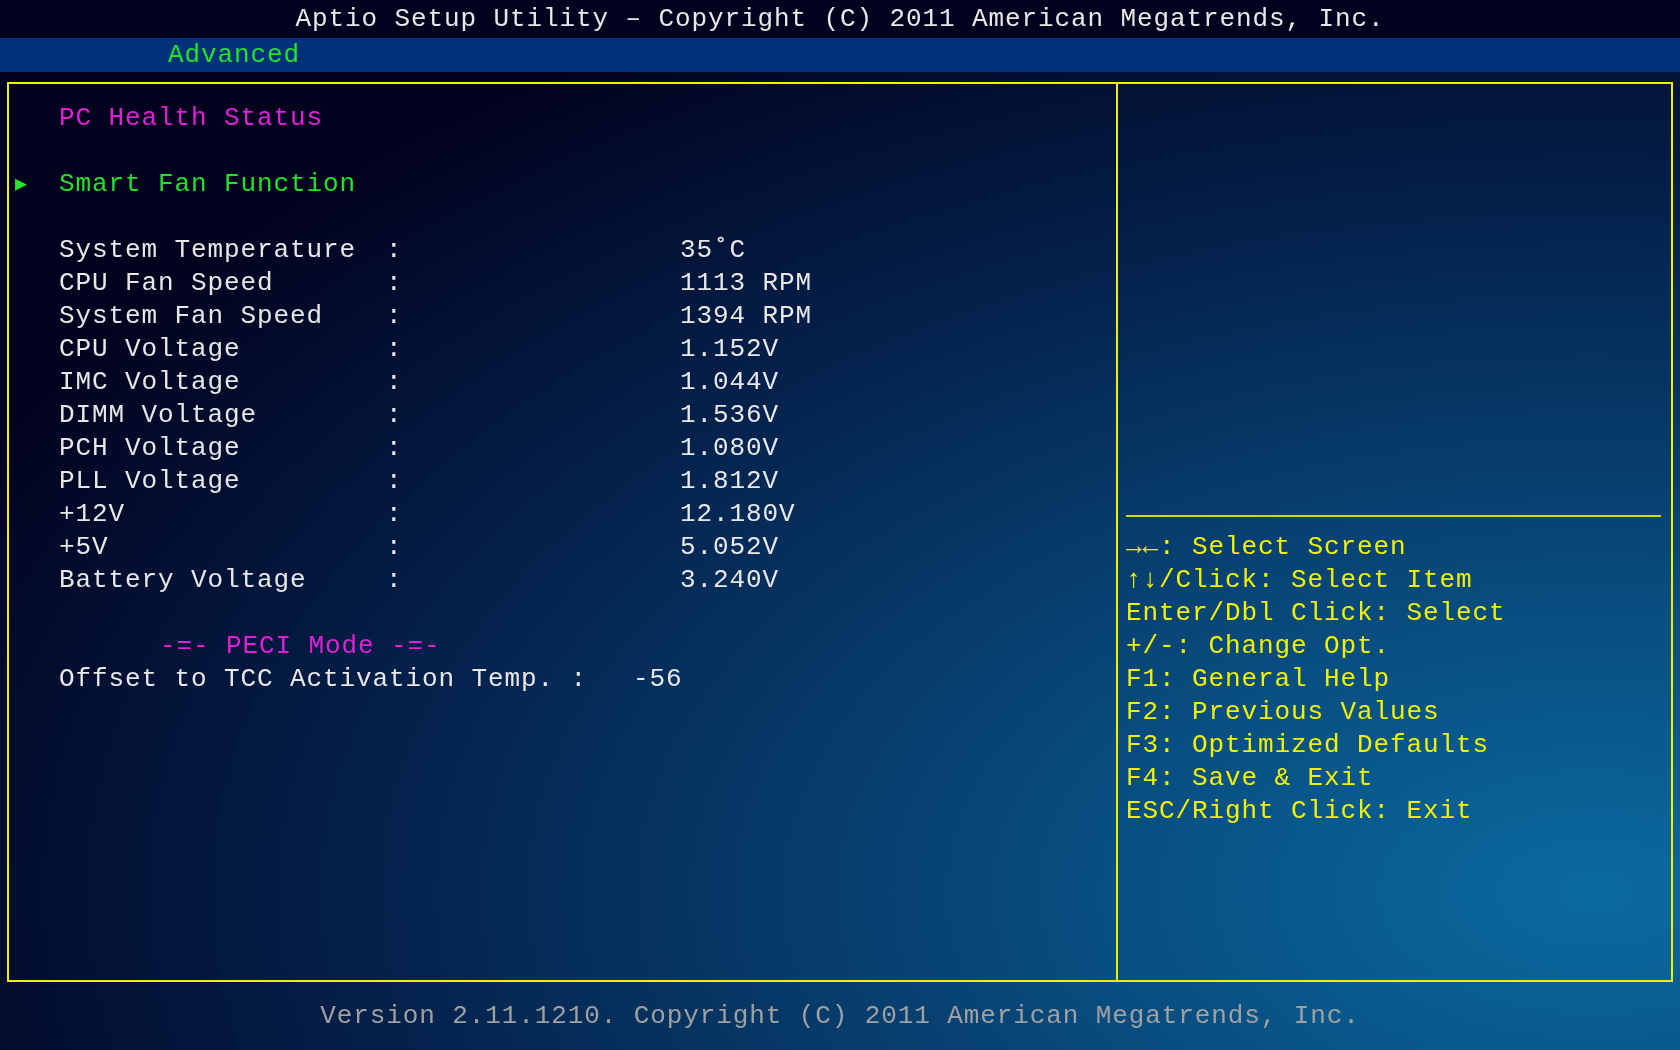 Image resolution: width=1680 pixels, height=1050 pixels. Describe the element at coordinates (150, 448) in the screenshot. I see `reading-label: PCH Voltage` at that location.